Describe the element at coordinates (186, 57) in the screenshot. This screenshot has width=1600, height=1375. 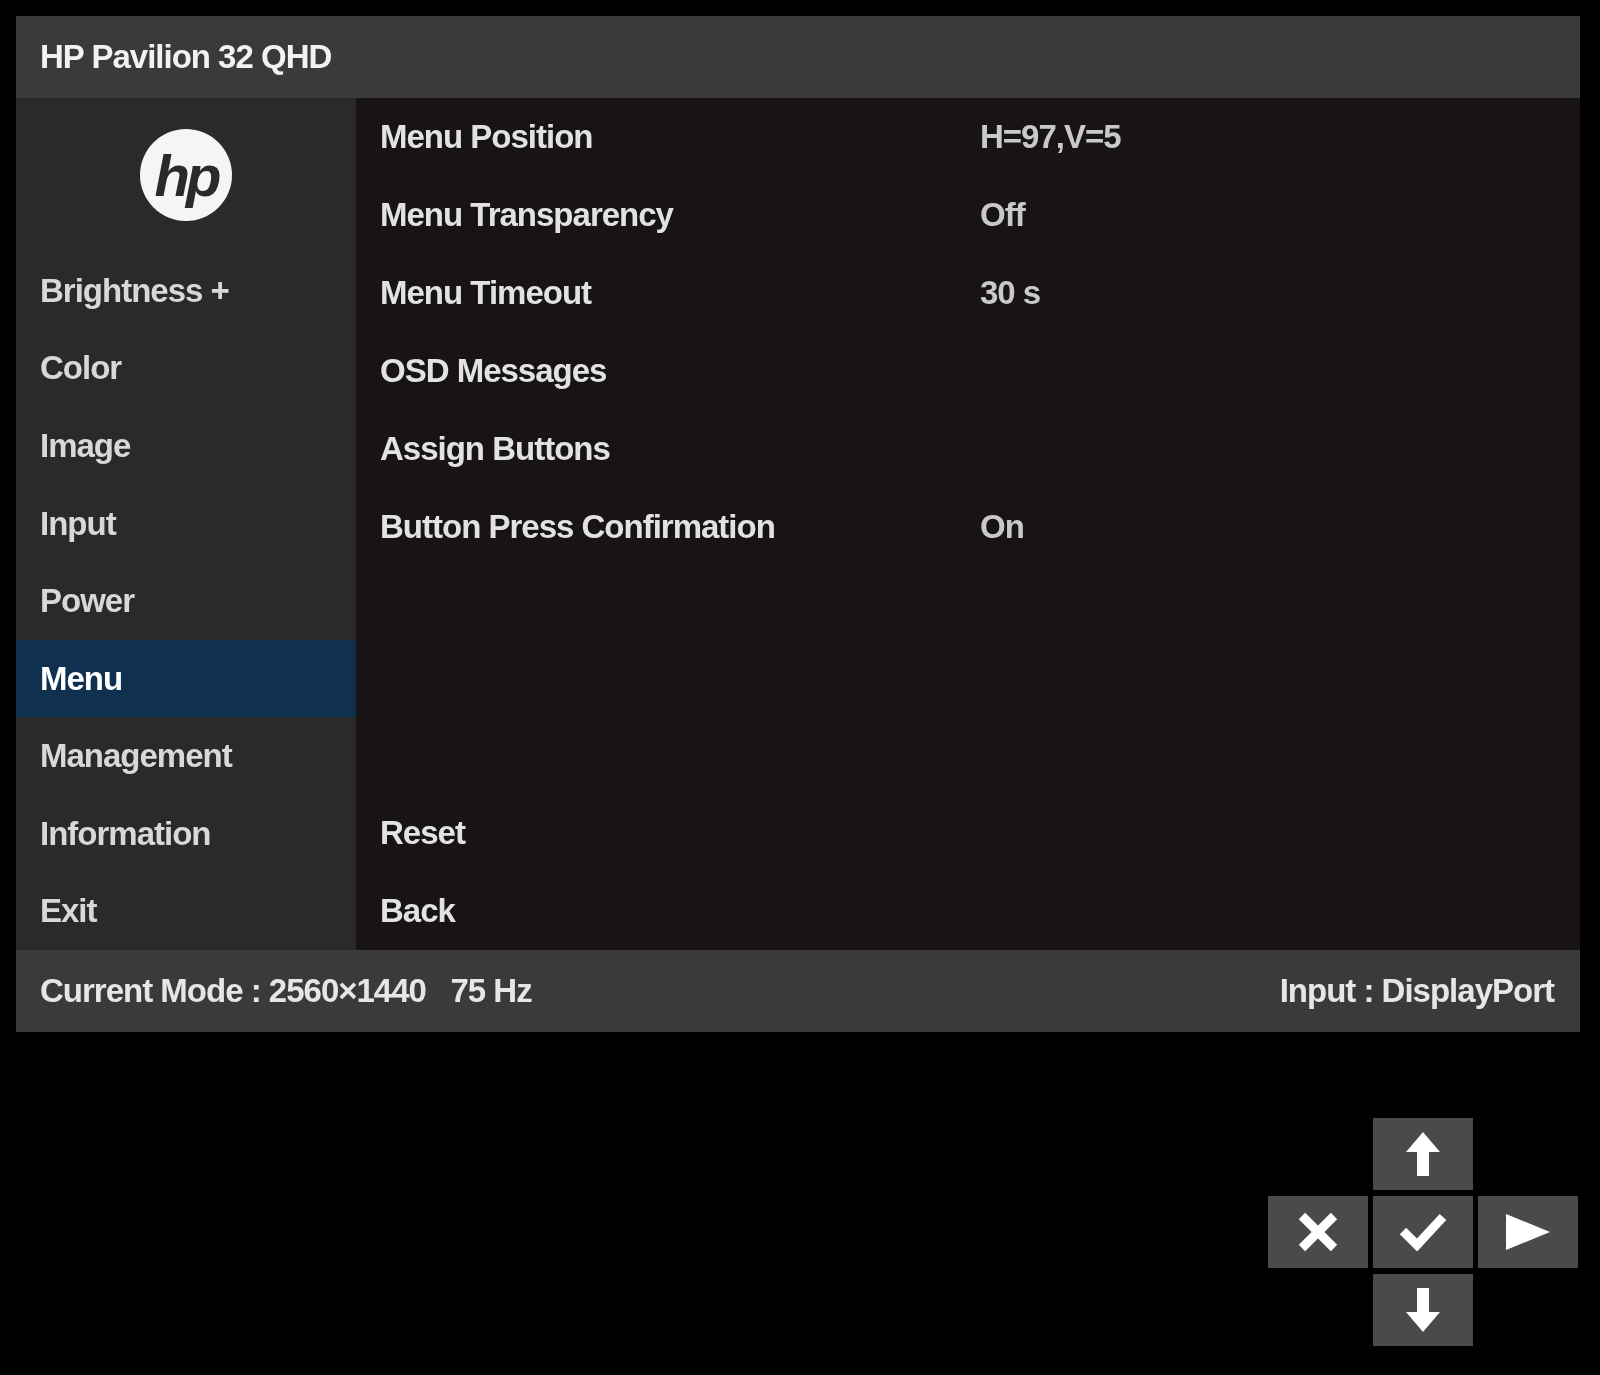
I see `window-title: HP Pavilion 32 QHD` at that location.